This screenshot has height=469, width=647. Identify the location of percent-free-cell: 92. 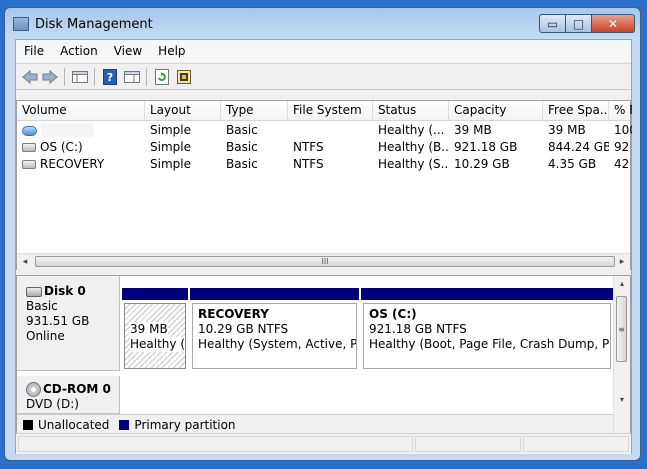
(622, 147).